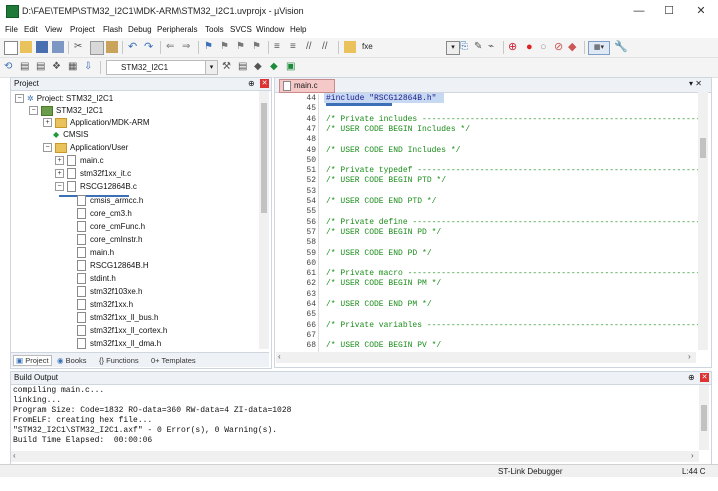  Describe the element at coordinates (95, 253) in the screenshot. I see `header-file: main.h` at that location.